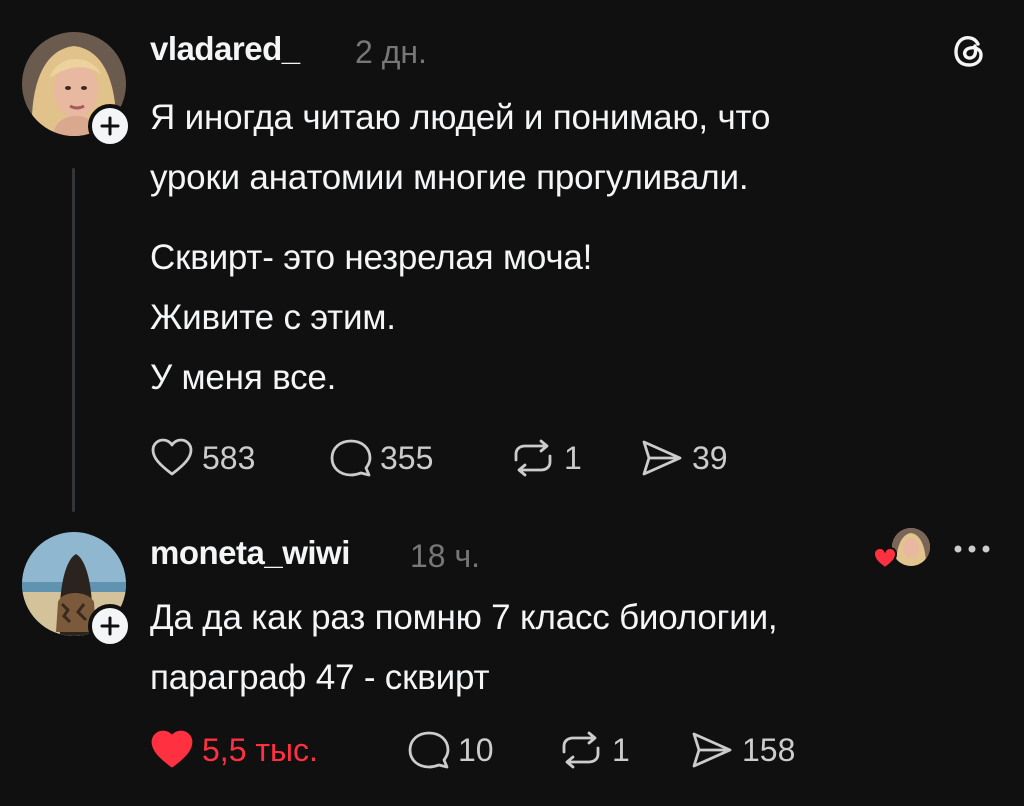 Image resolution: width=1024 pixels, height=806 pixels. Describe the element at coordinates (229, 457) in the screenshot. I see `like-count: 583` at that location.